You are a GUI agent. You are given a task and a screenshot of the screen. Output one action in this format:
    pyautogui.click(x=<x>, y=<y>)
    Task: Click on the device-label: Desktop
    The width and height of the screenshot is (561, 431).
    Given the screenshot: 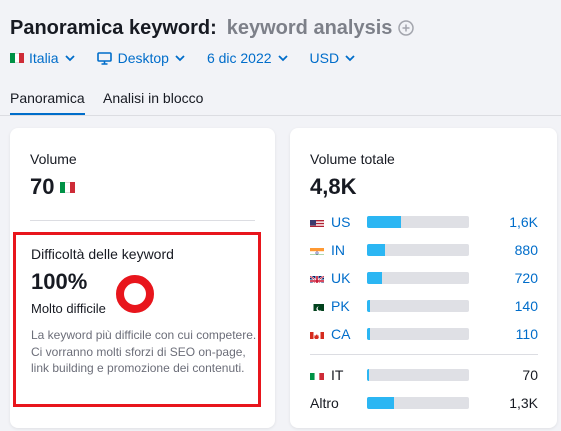 What is the action you would take?
    pyautogui.click(x=143, y=58)
    